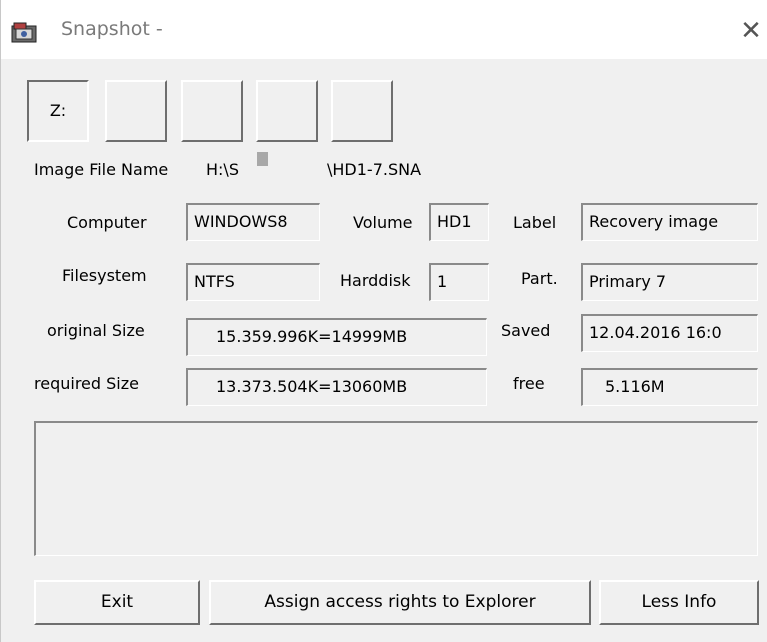 Image resolution: width=767 pixels, height=642 pixels. Describe the element at coordinates (669, 333) in the screenshot. I see `saved-field: 12.04.2016 16:0` at that location.